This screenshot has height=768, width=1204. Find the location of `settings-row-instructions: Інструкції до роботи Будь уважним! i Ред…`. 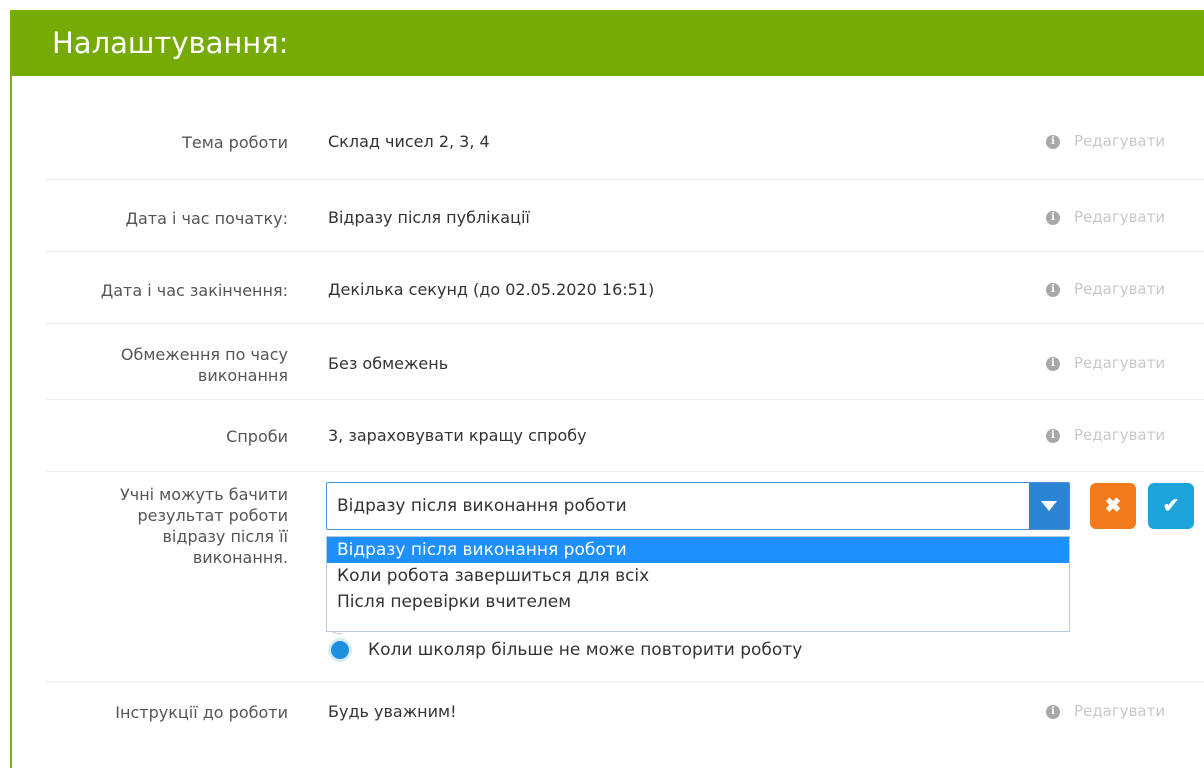

settings-row-instructions: Інструкції до роботи Будь уважним! i Ред… is located at coordinates (625, 718).